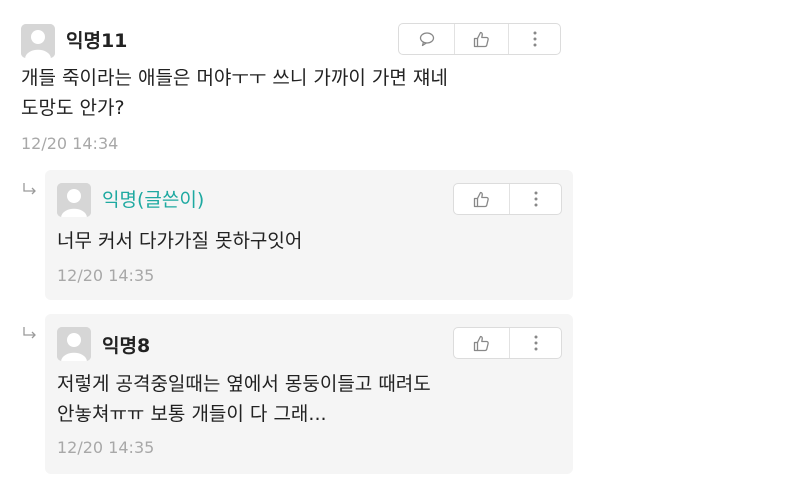 Image resolution: width=788 pixels, height=482 pixels. What do you see at coordinates (70, 143) in the screenshot?
I see `comment-time: 12/20 14:34` at bounding box center [70, 143].